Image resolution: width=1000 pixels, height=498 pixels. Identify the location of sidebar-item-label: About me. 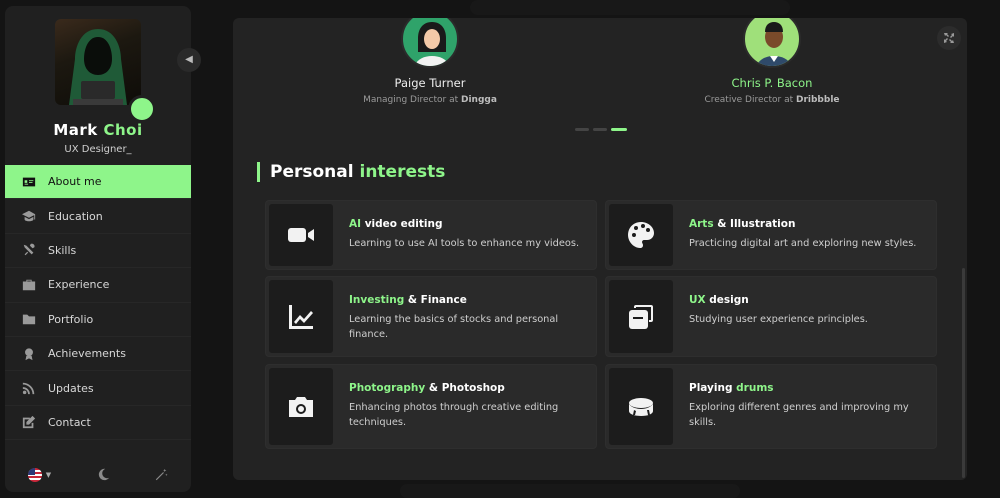
(75, 182).